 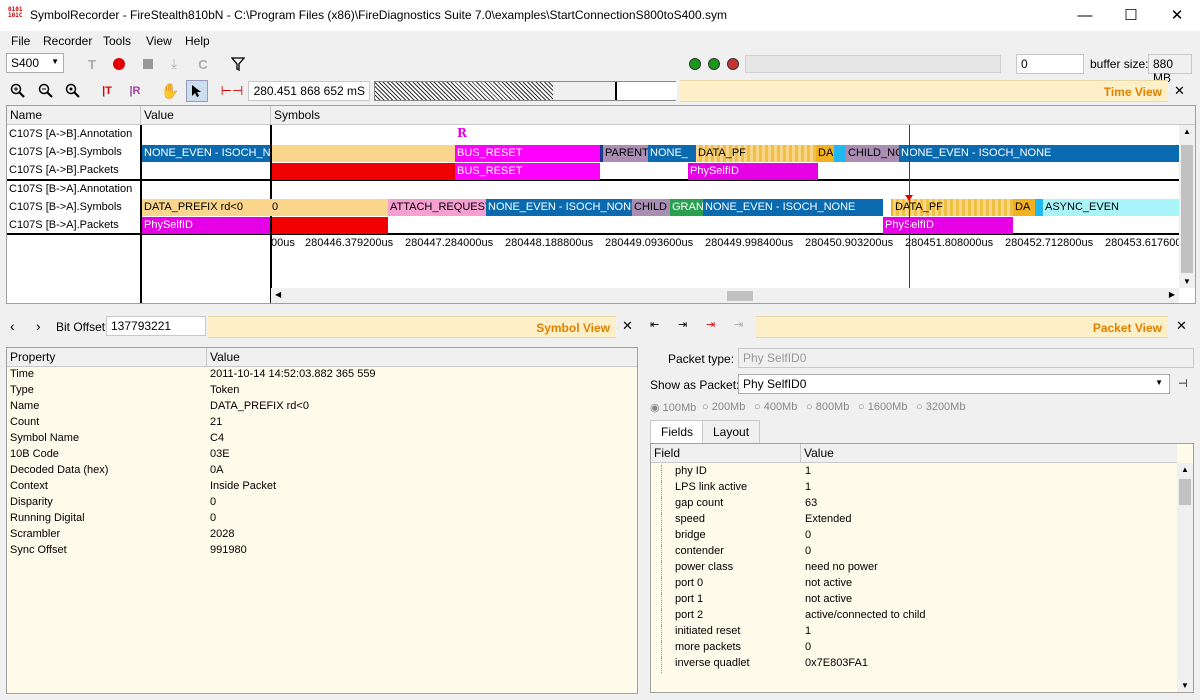 What do you see at coordinates (20, 41) in the screenshot?
I see `menu-file: File` at bounding box center [20, 41].